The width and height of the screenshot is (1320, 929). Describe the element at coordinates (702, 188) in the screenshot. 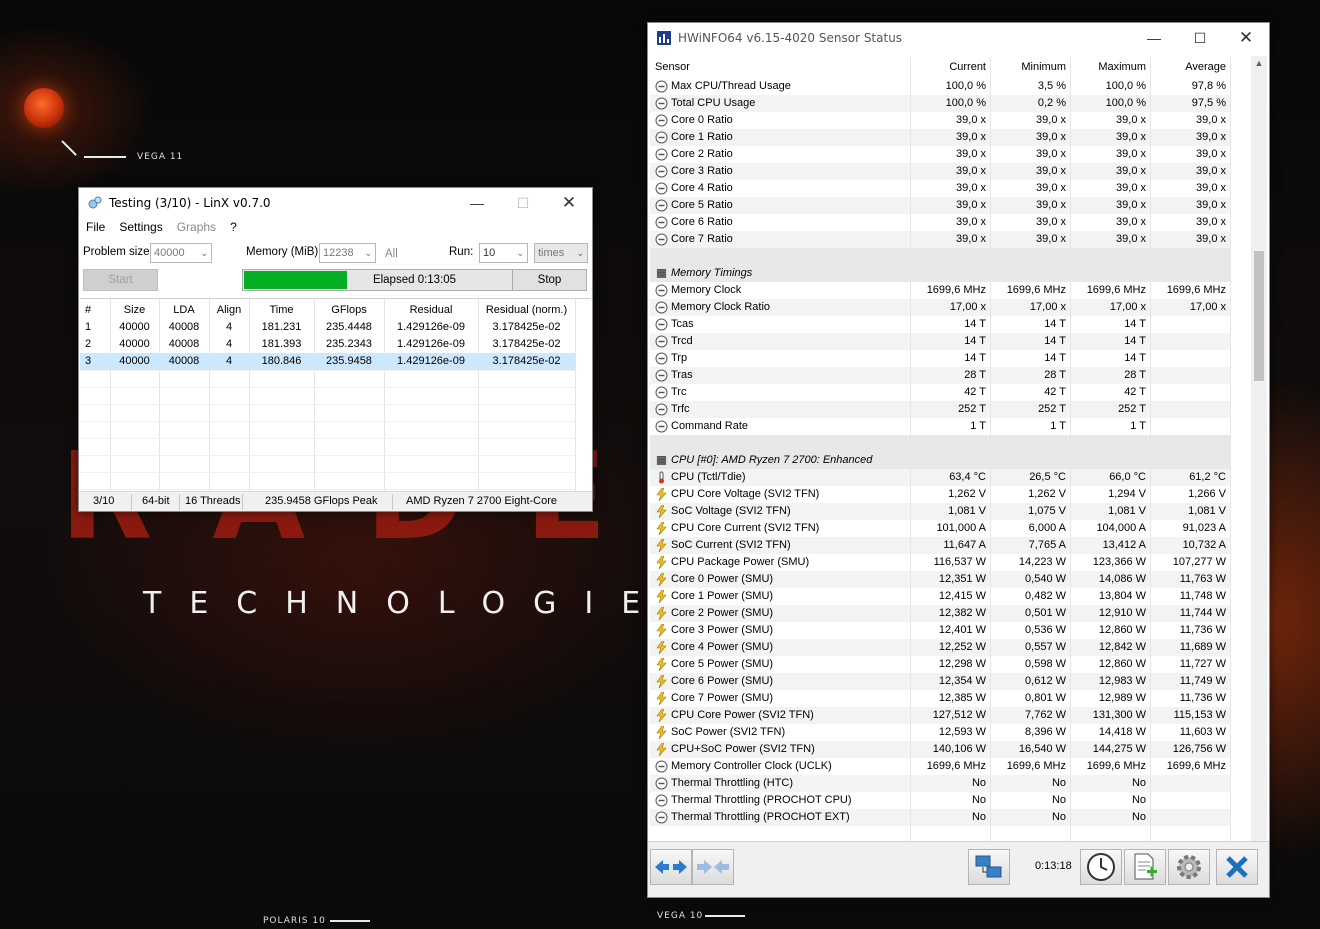

I see `sensor-name: Core 4 Ratio` at that location.